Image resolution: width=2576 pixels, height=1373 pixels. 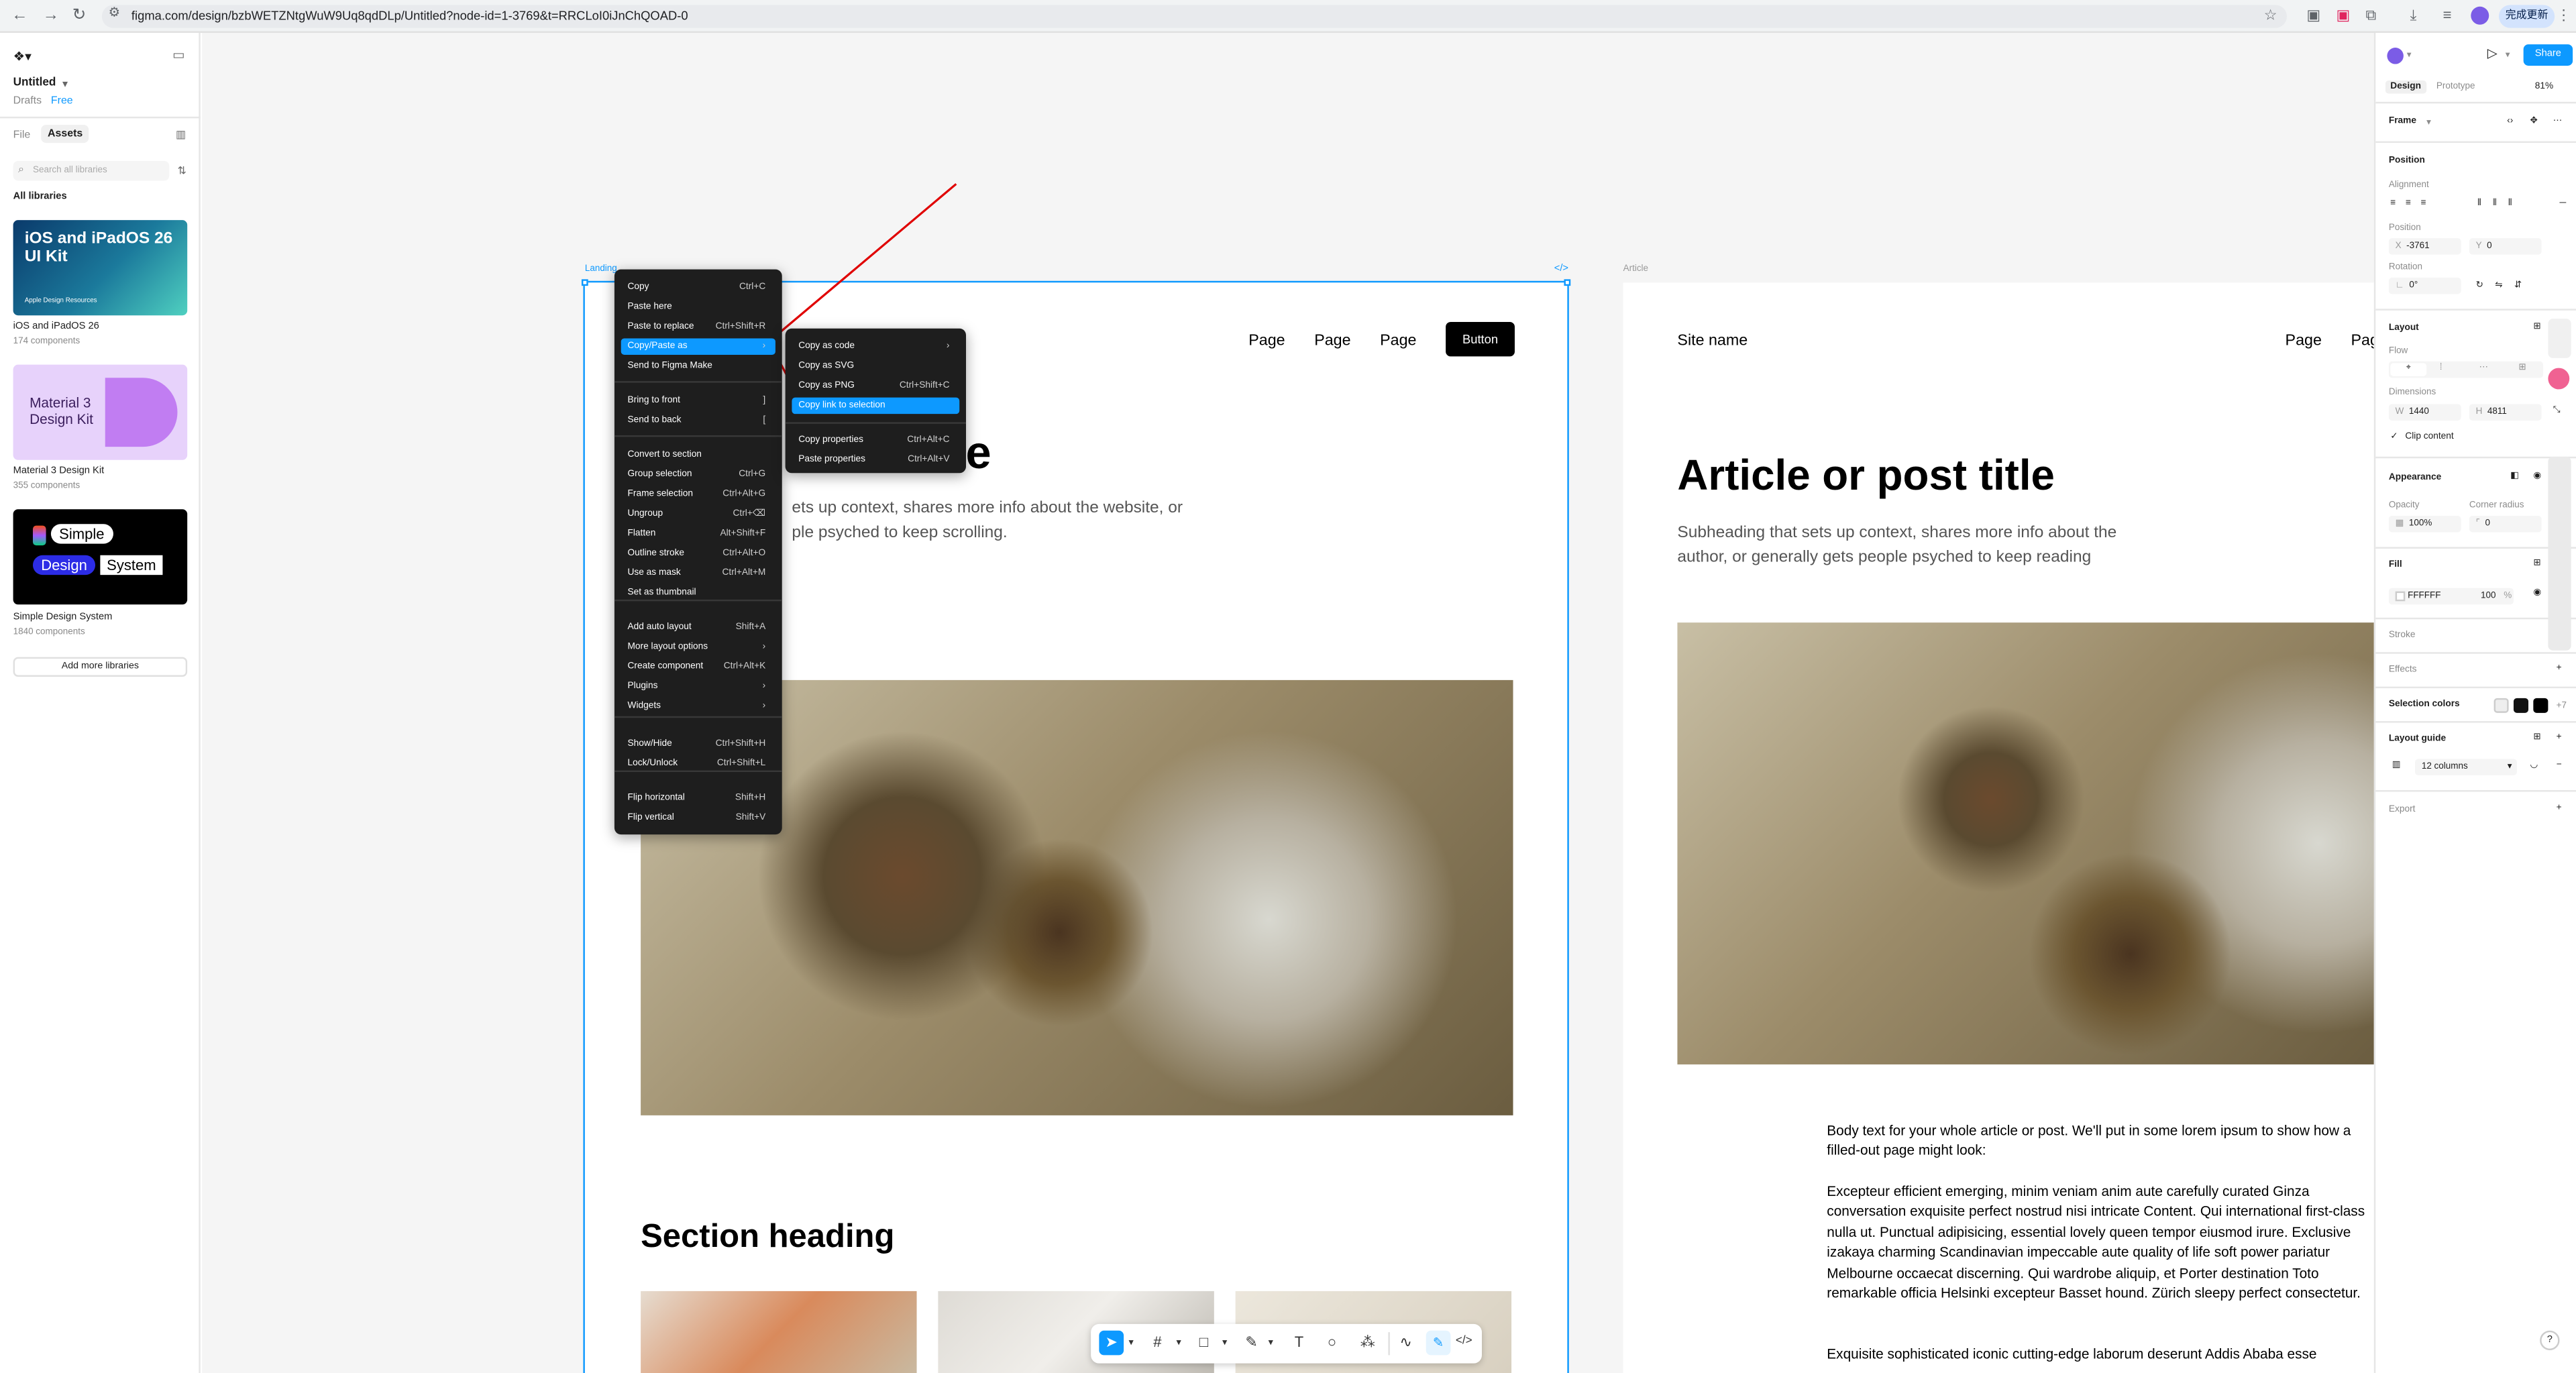 What do you see at coordinates (59, 472) in the screenshot?
I see `library-name: Material 3 Design Kit` at bounding box center [59, 472].